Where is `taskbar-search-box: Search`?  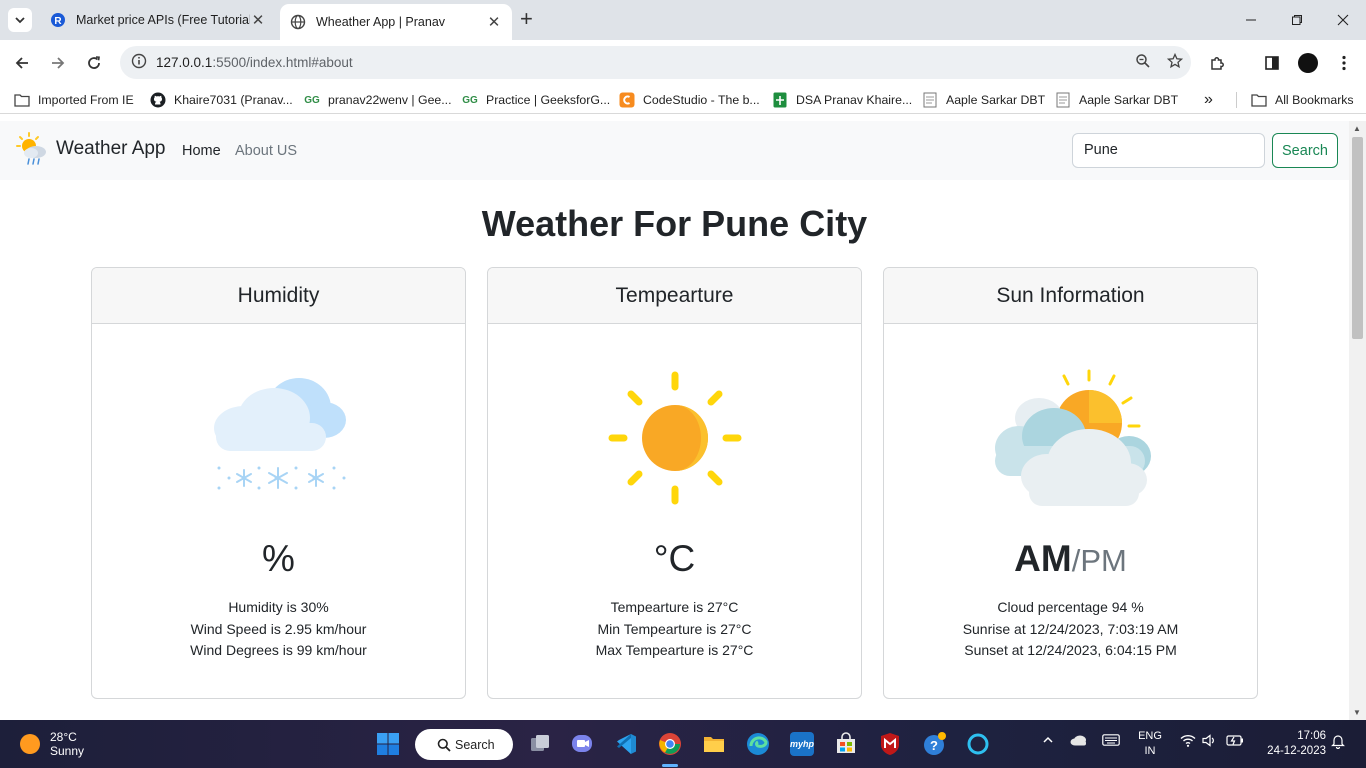
taskbar-search-box: Search is located at coordinates (464, 744).